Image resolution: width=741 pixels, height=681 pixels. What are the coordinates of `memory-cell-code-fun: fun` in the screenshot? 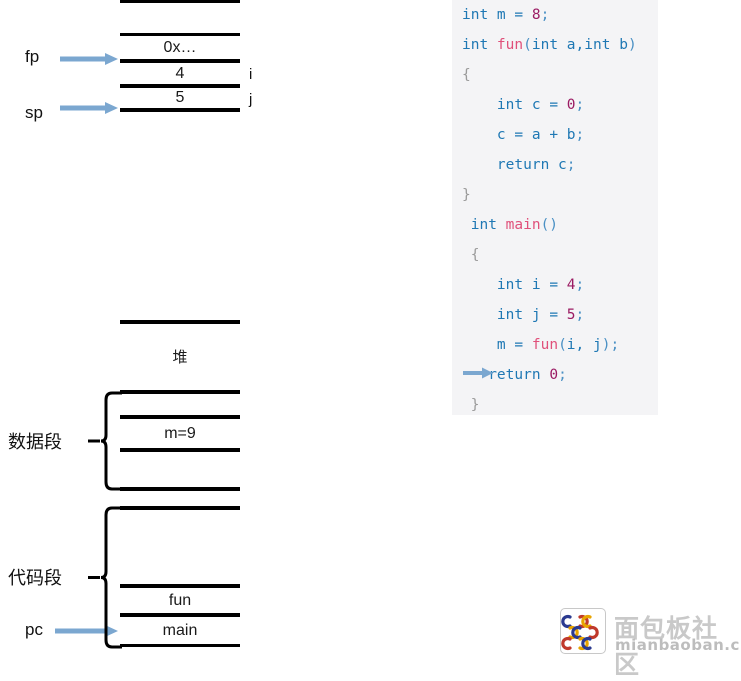 It's located at (180, 600).